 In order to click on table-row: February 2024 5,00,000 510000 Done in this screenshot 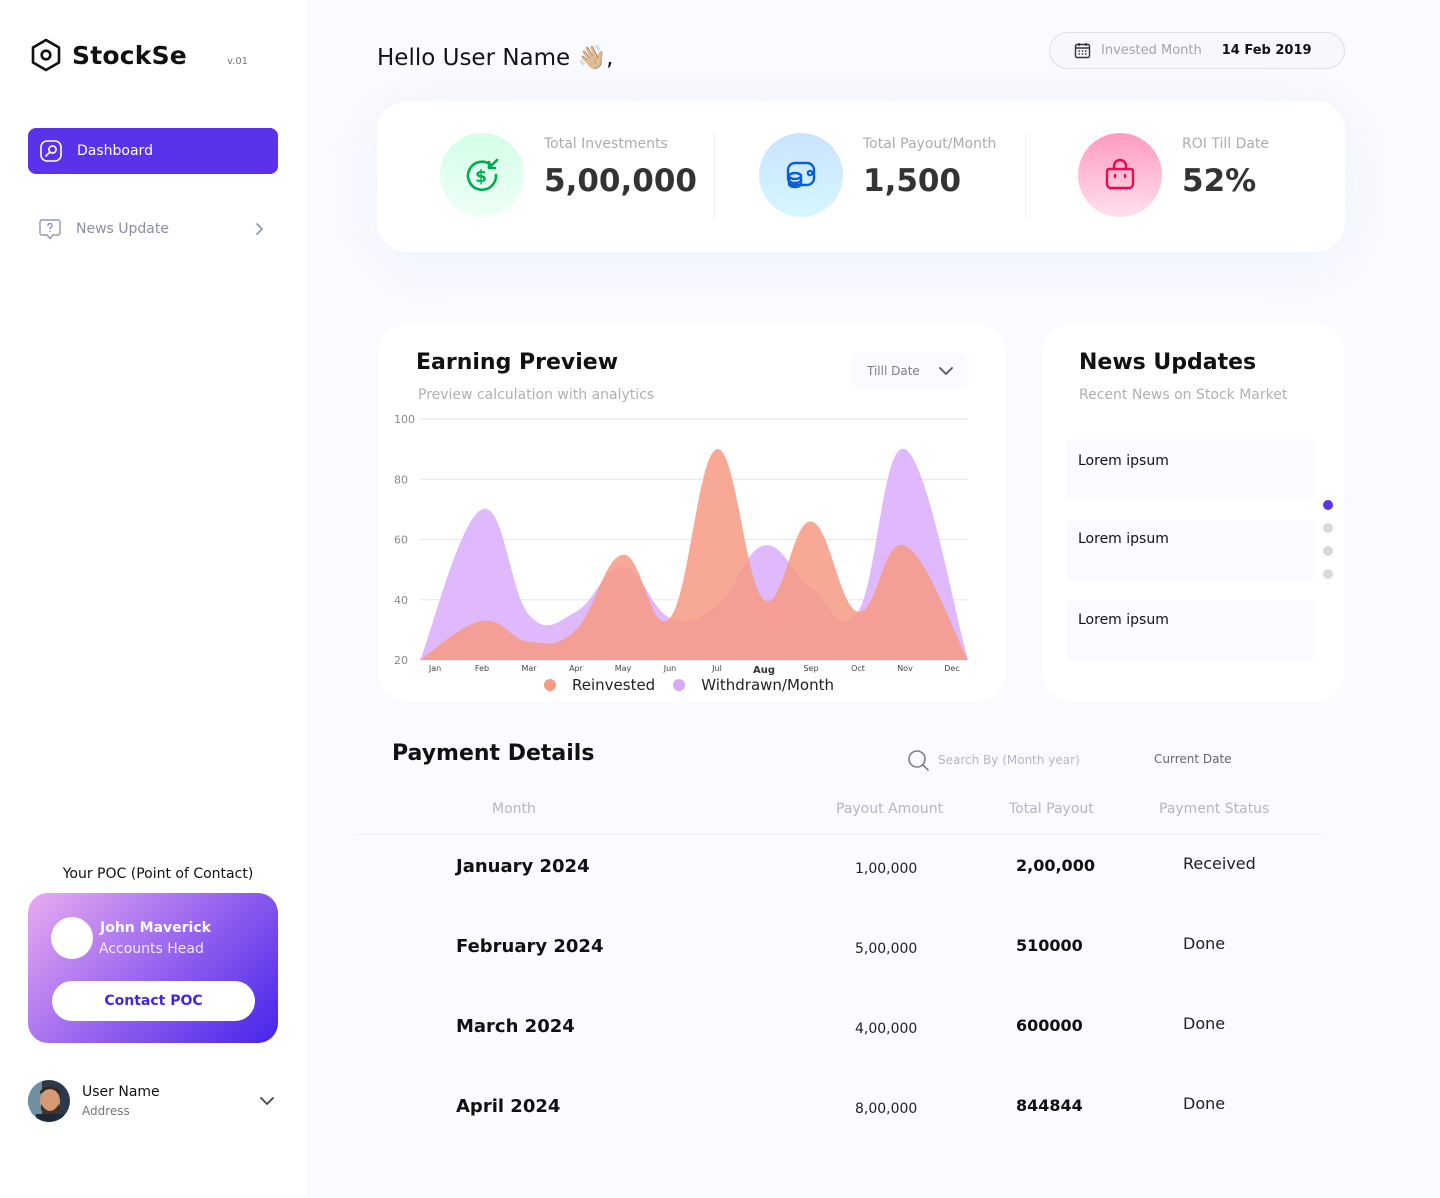, I will do `click(720, 975)`.